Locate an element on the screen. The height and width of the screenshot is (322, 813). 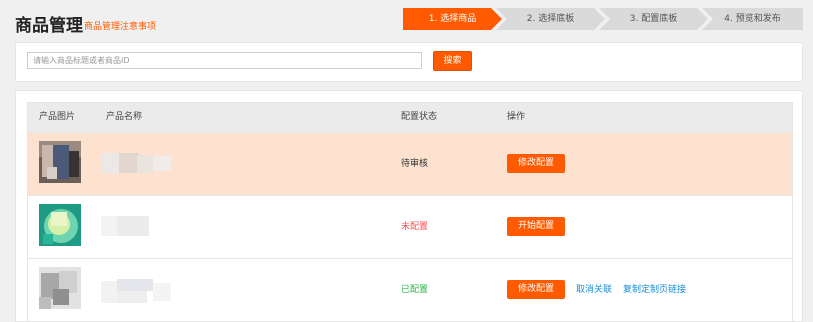
search-button: 搜索 is located at coordinates (452, 61).